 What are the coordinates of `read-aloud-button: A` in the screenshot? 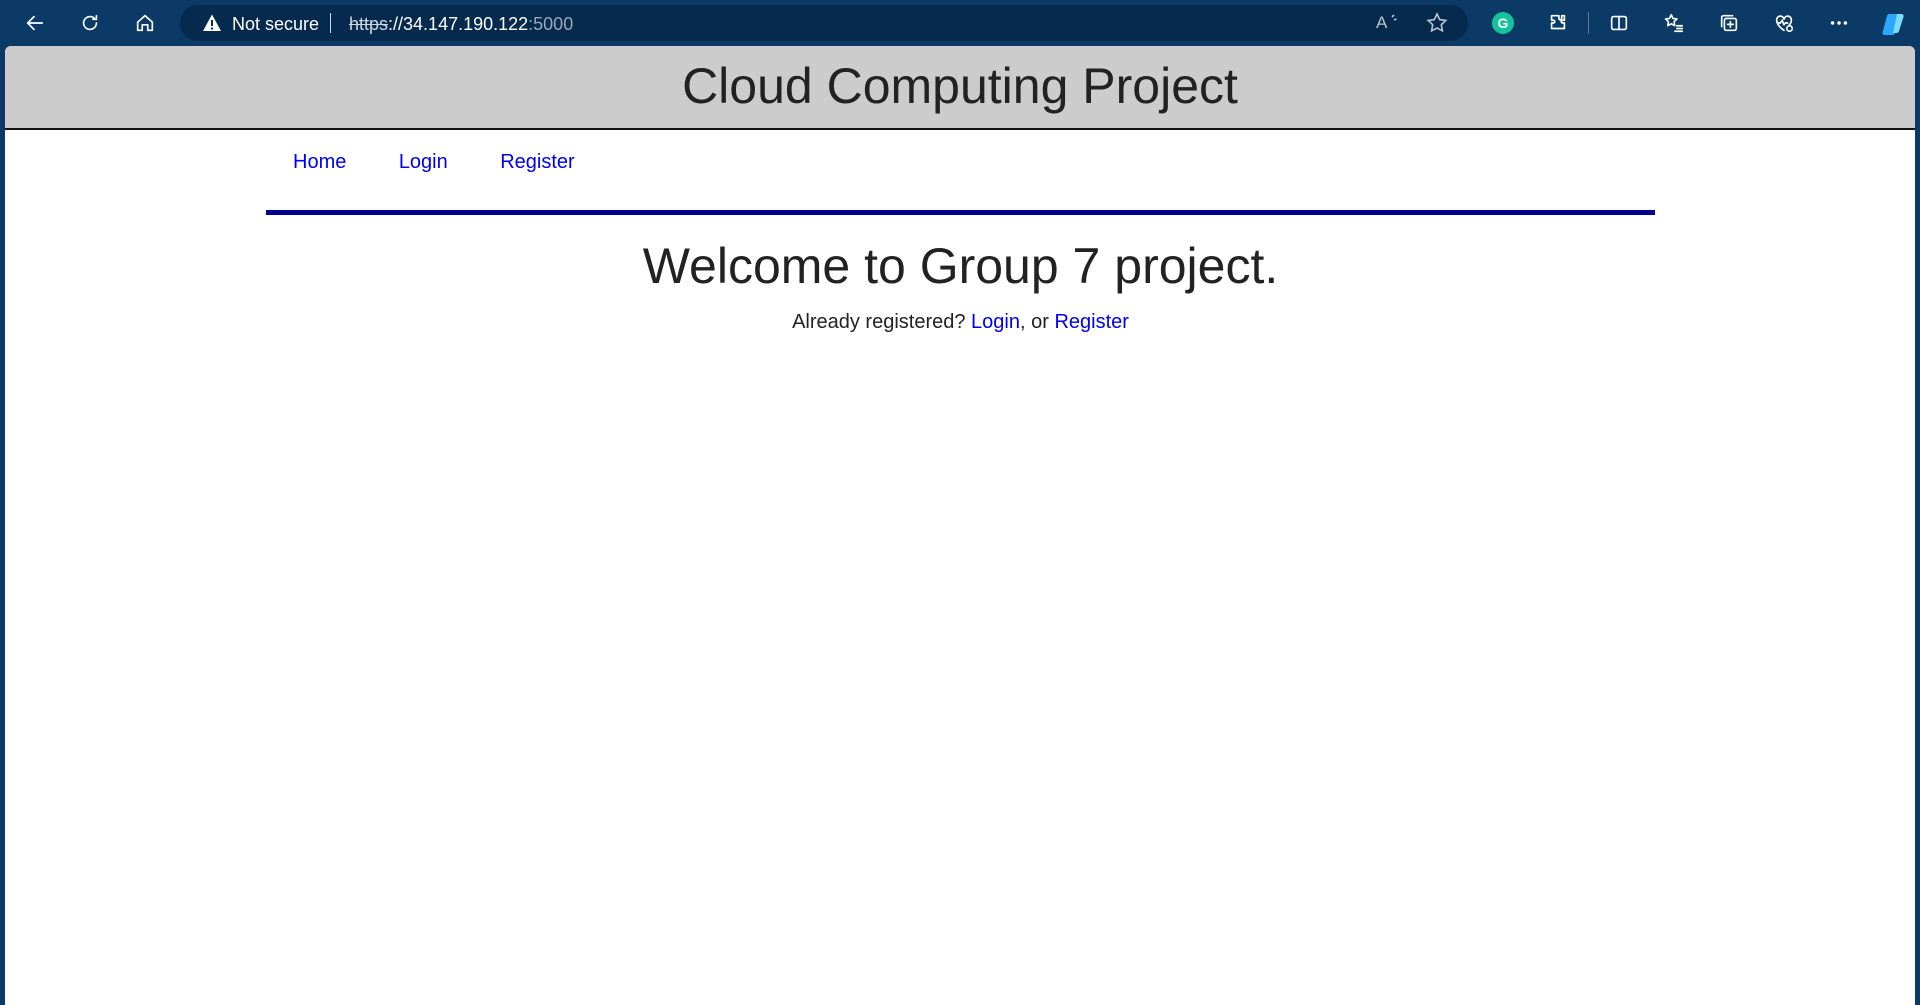 It's located at (1388, 23).